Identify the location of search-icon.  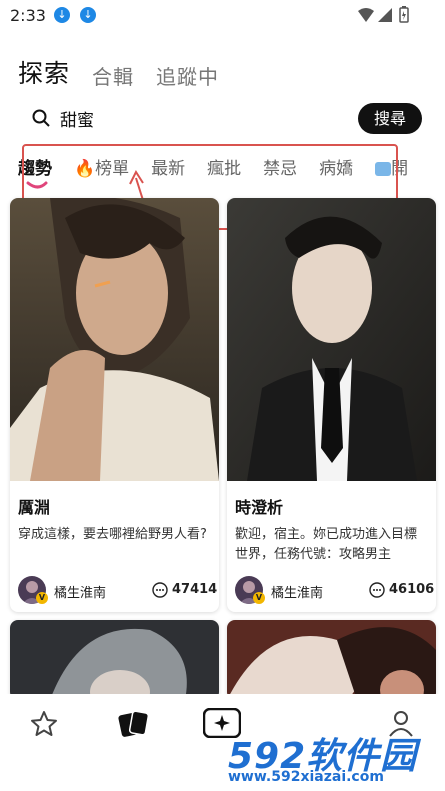
(41, 118).